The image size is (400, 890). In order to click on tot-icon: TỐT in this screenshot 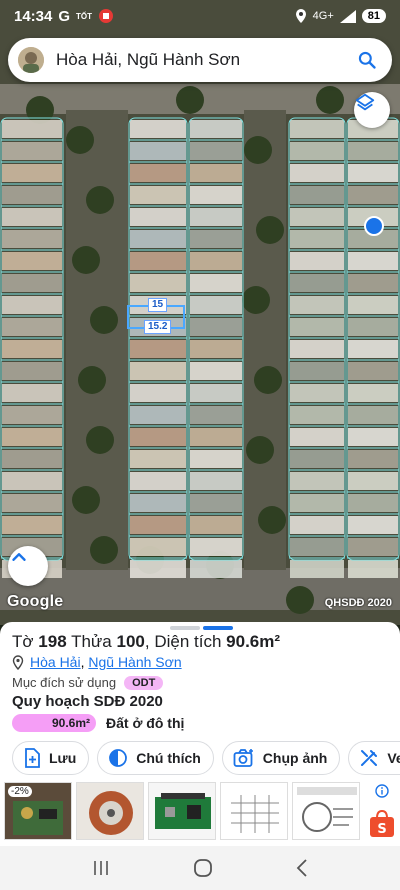, I will do `click(84, 16)`.